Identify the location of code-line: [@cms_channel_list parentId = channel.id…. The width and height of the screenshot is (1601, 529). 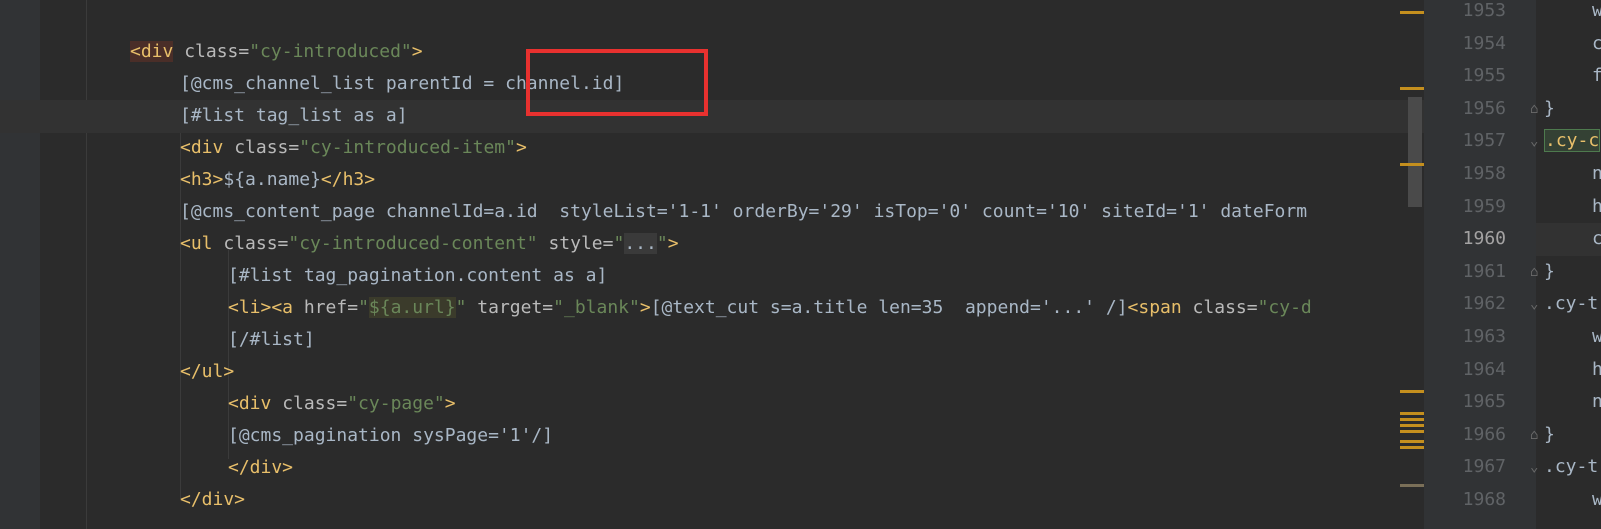
(712, 84).